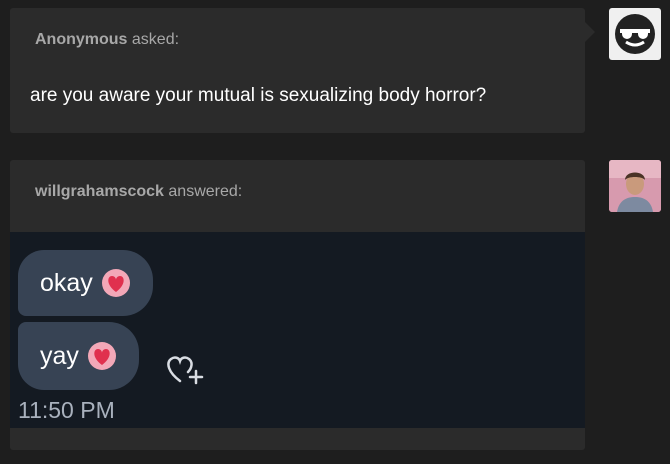 Image resolution: width=670 pixels, height=464 pixels. What do you see at coordinates (81, 39) in the screenshot?
I see `asker-name: Anonymous` at bounding box center [81, 39].